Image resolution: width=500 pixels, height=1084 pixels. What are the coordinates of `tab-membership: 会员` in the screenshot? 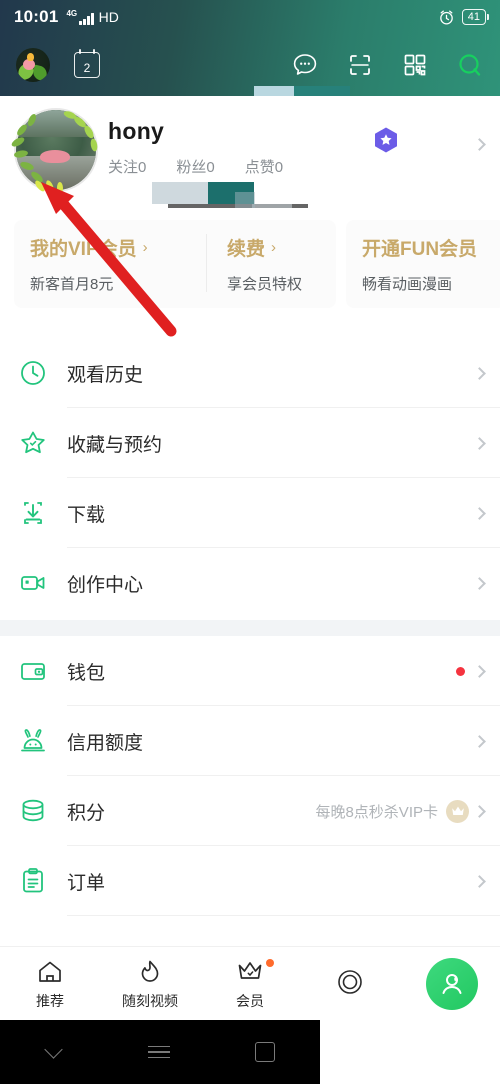 It's located at (250, 984).